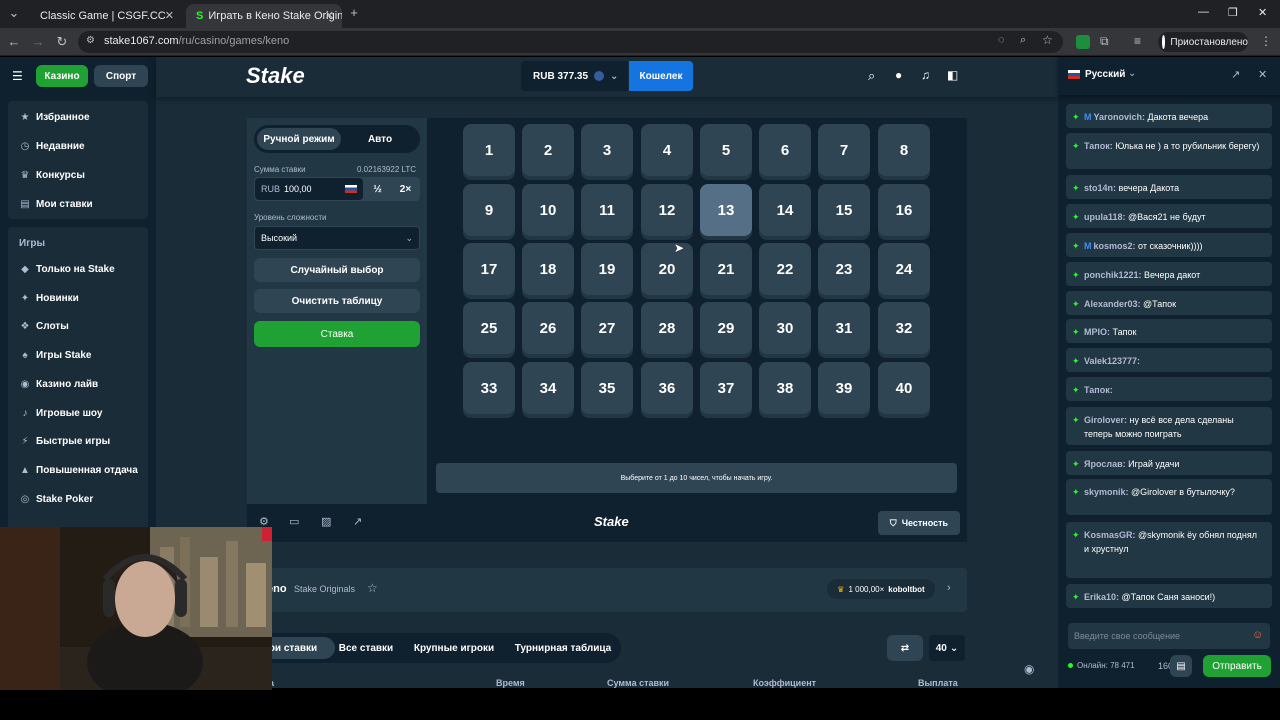  I want to click on zoom-icon: ⌕, so click(1023, 40).